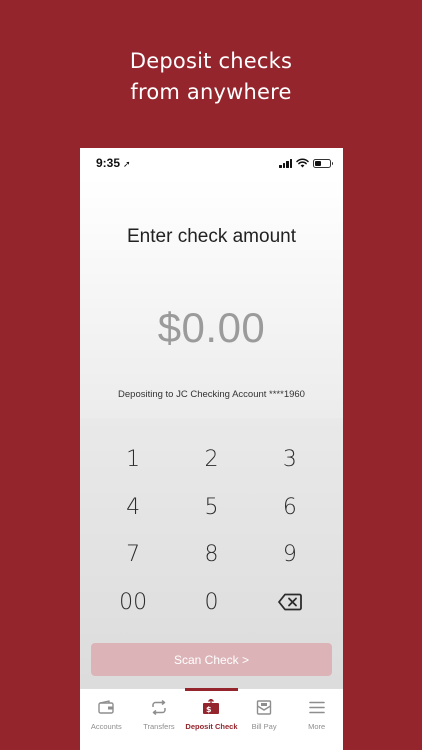 The height and width of the screenshot is (750, 422). What do you see at coordinates (264, 726) in the screenshot?
I see `tab-label: Bill Pay` at bounding box center [264, 726].